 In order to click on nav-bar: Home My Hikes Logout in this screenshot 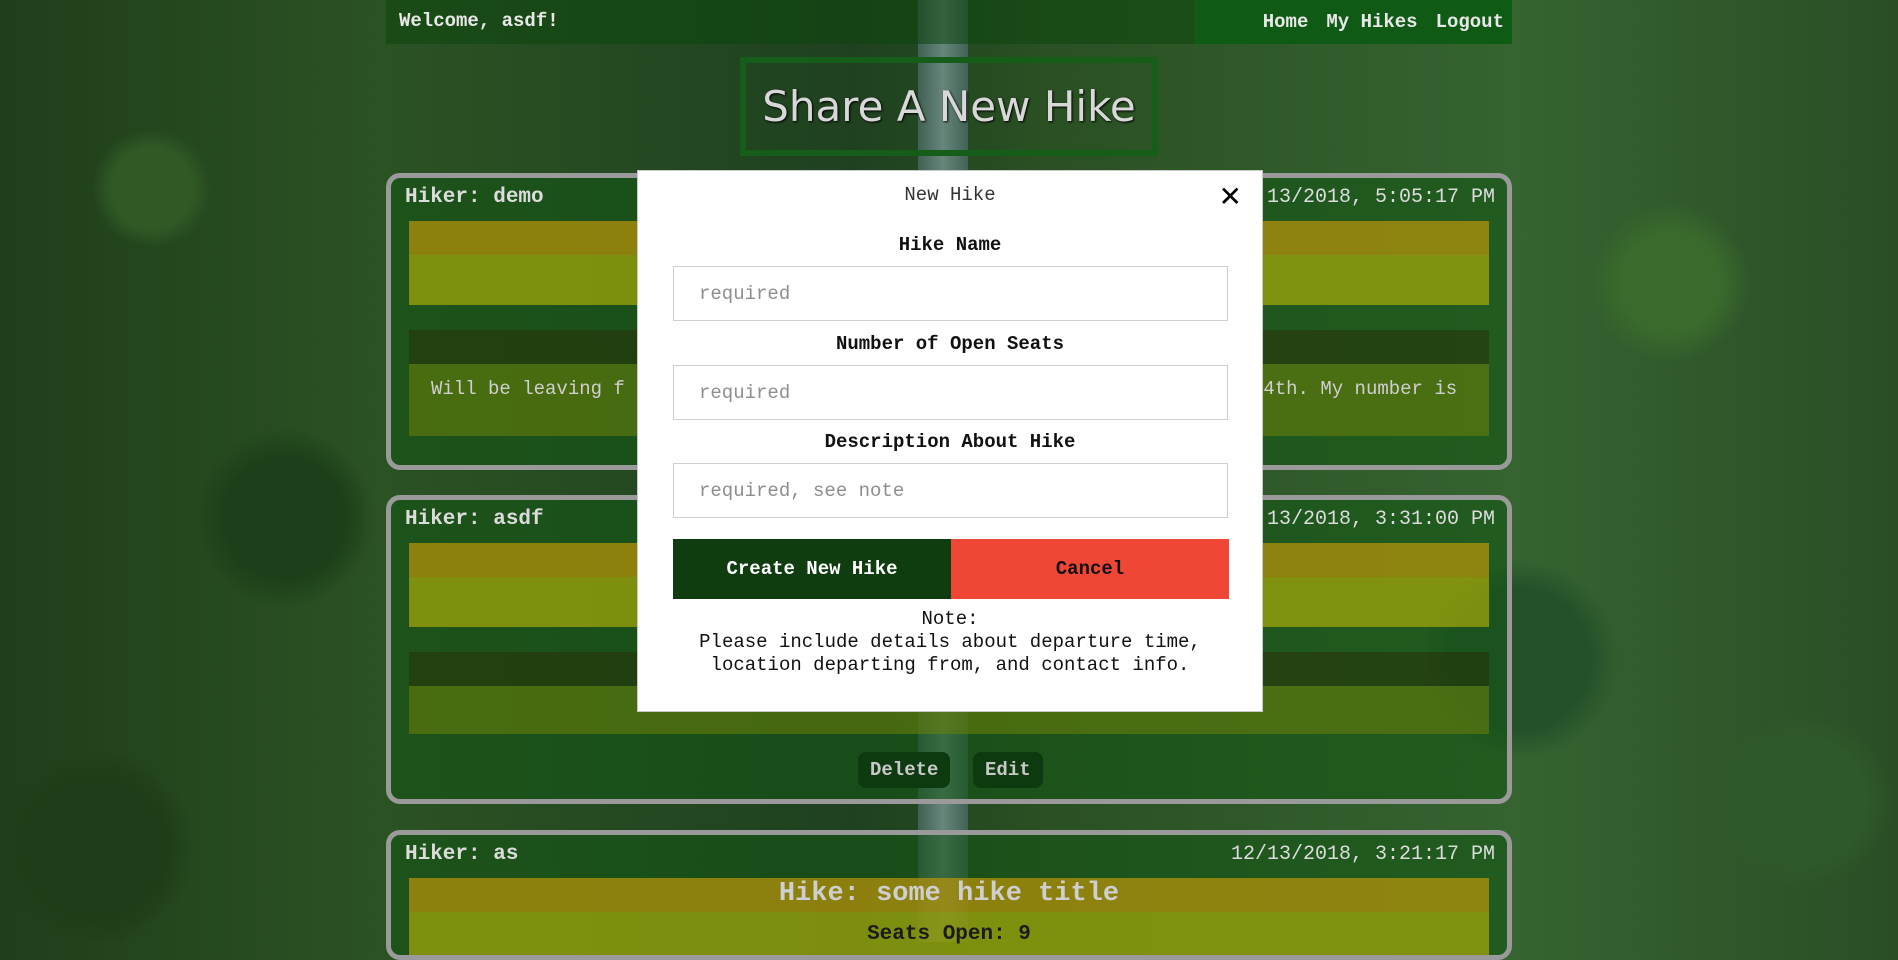, I will do `click(1353, 22)`.